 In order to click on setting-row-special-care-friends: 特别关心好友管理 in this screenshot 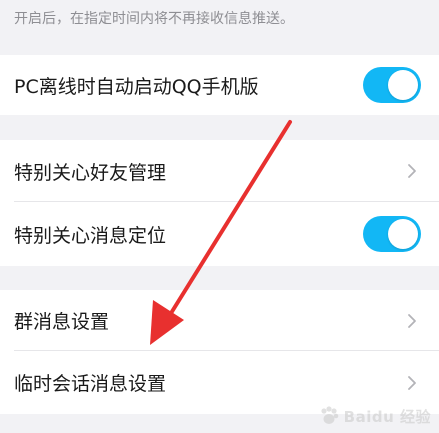, I will do `click(219, 171)`.